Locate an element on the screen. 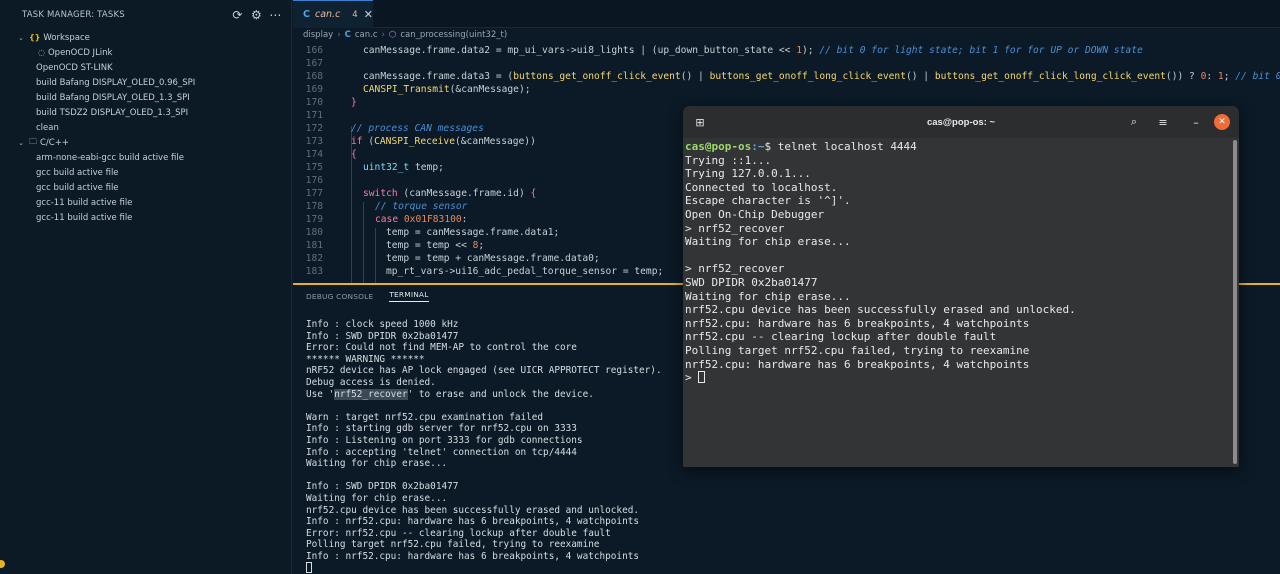  code-line: if (CANSPI_Receive(&canMessage)) is located at coordinates (443, 141).